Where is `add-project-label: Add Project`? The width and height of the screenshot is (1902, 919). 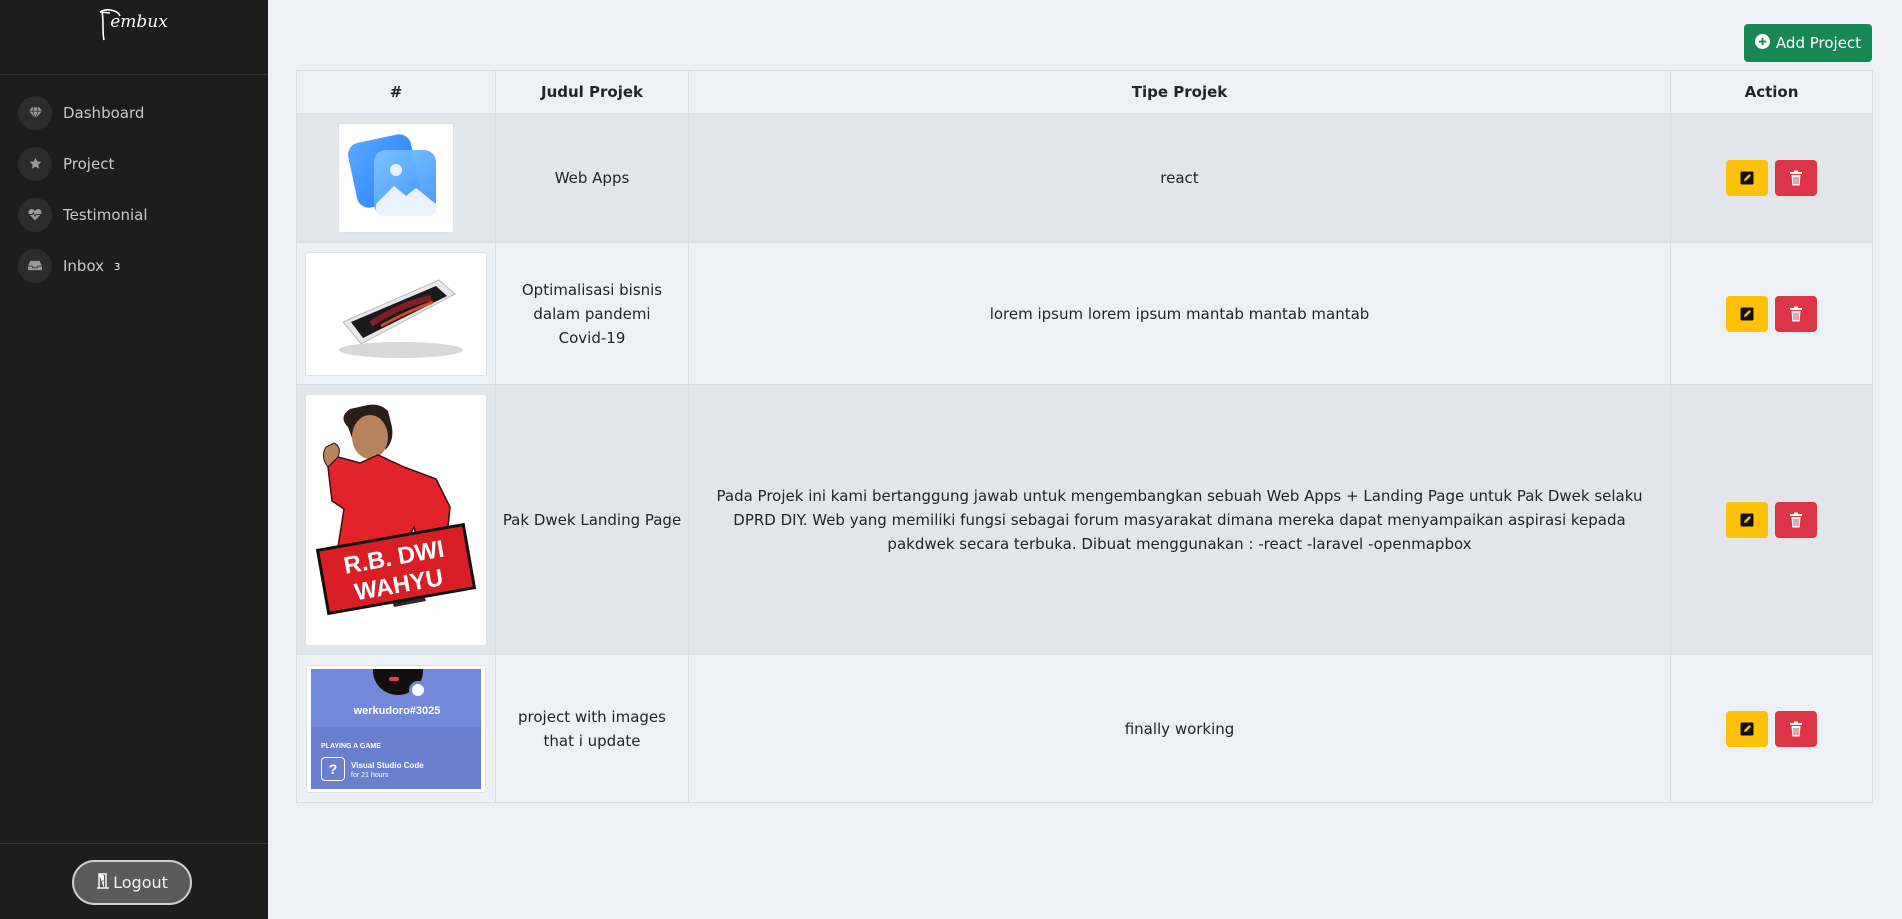
add-project-label: Add Project is located at coordinates (1818, 43).